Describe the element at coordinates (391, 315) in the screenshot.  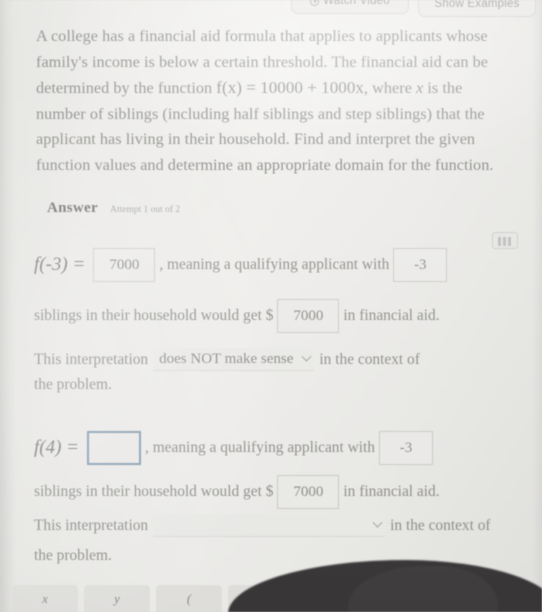
I see `row-1-line2-suffix: in financial aid.` at that location.